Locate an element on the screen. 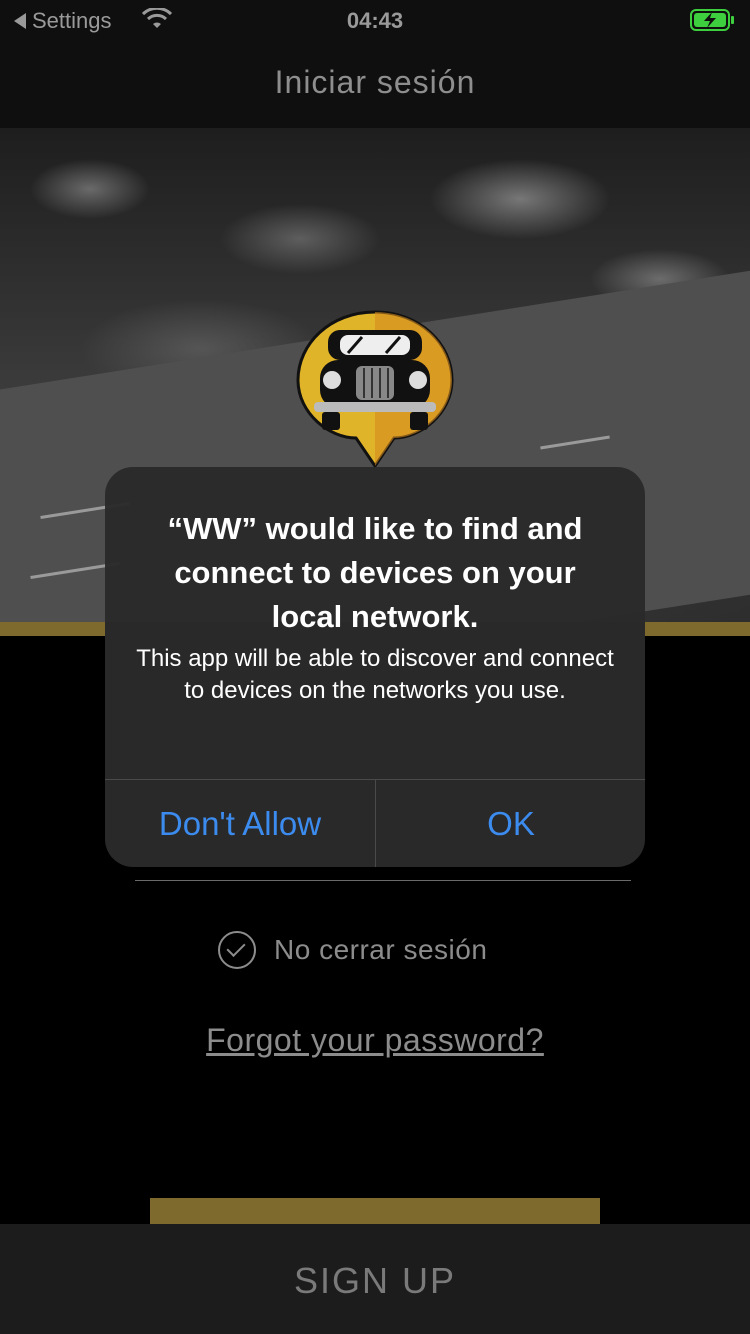 This screenshot has height=1334, width=750. status-bar: Settings 04:43 is located at coordinates (375, 20).